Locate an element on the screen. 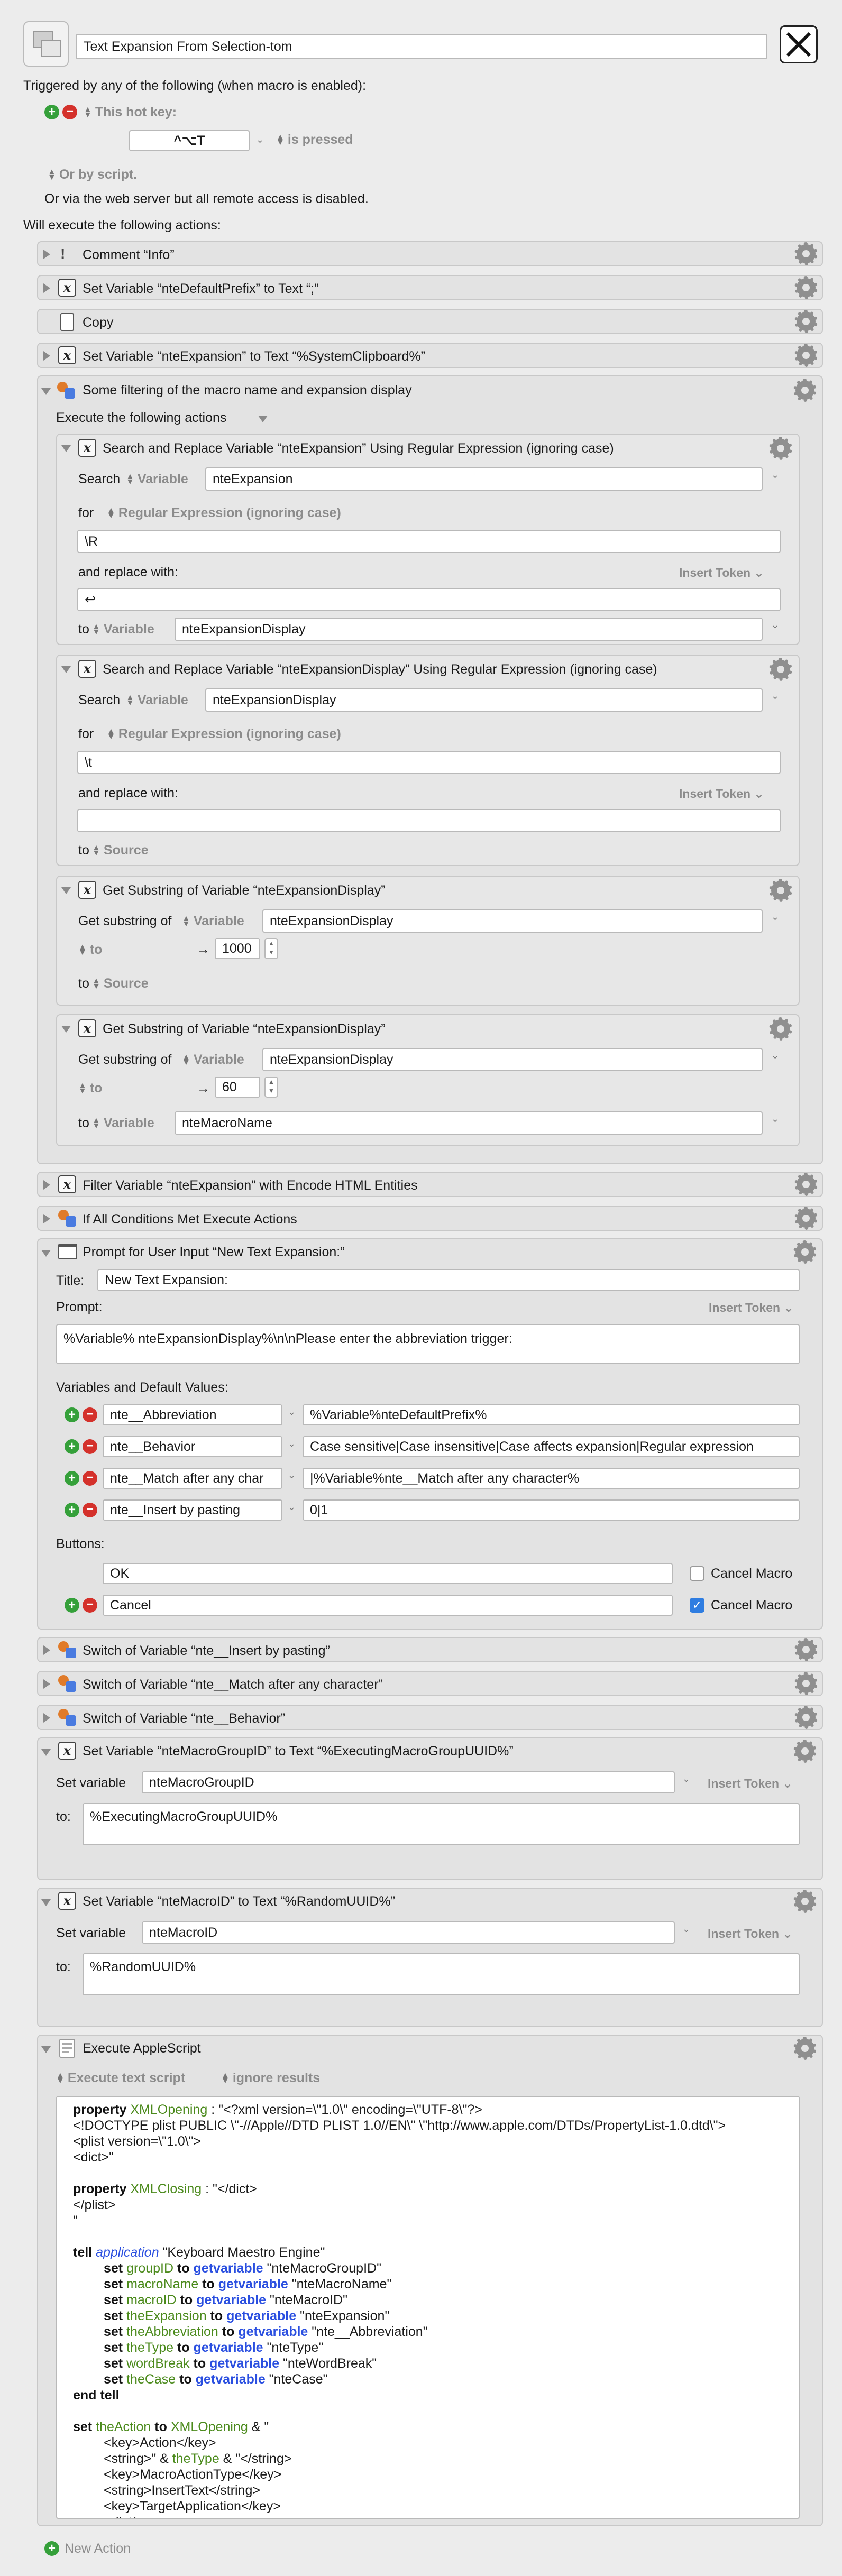 The image size is (842, 2576). replace-field: ↩ is located at coordinates (429, 599).